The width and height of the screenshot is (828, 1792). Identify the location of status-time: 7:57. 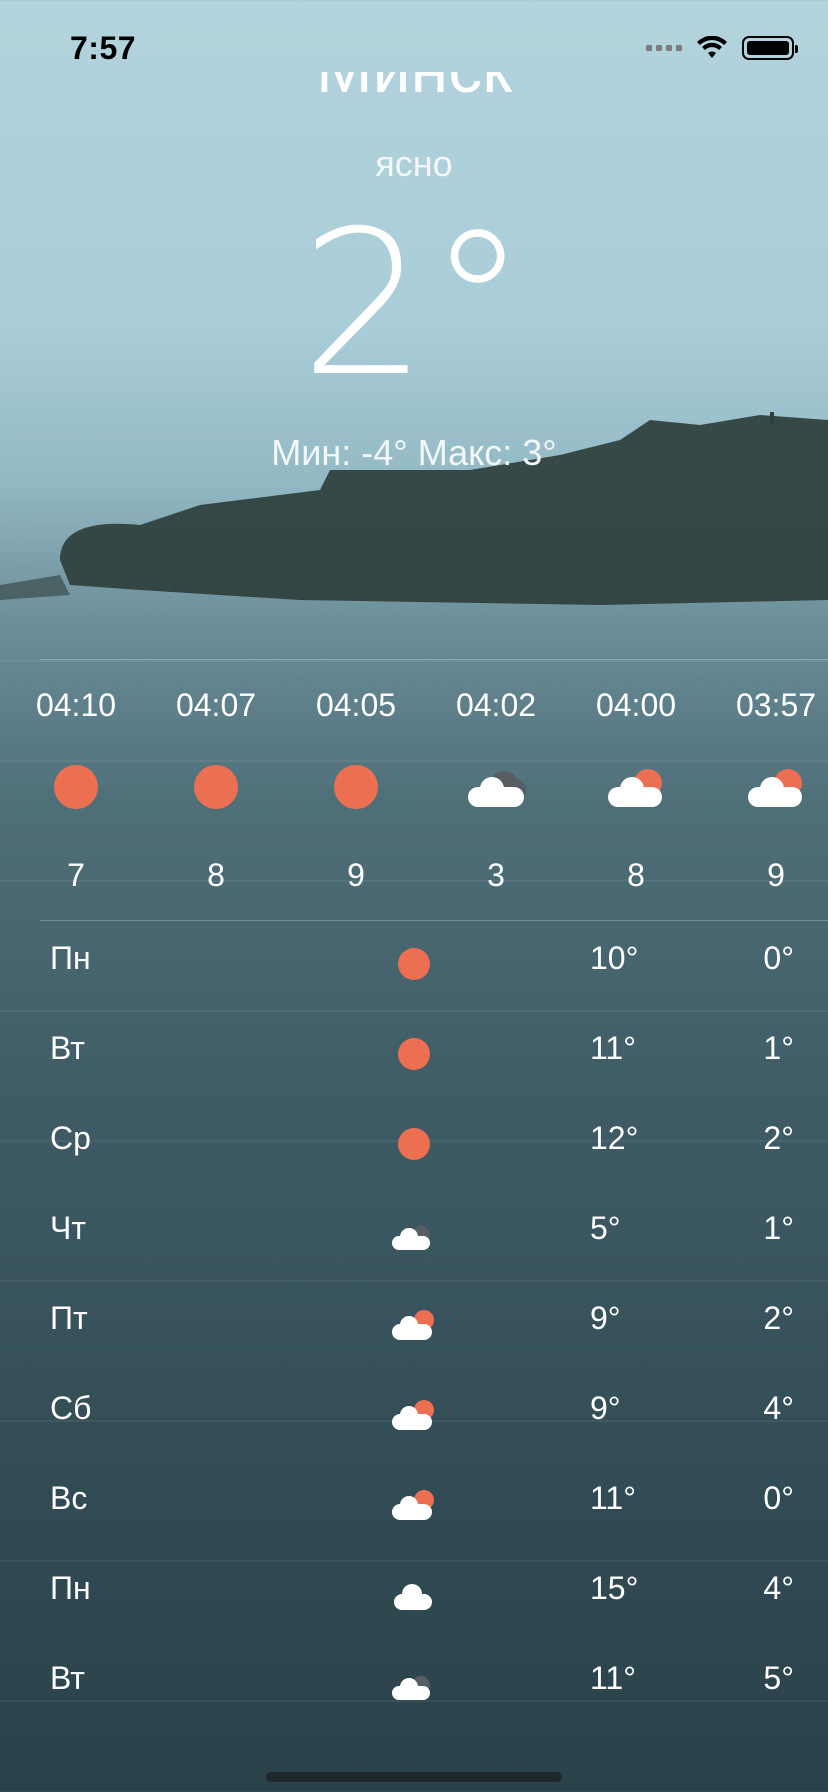
(103, 48).